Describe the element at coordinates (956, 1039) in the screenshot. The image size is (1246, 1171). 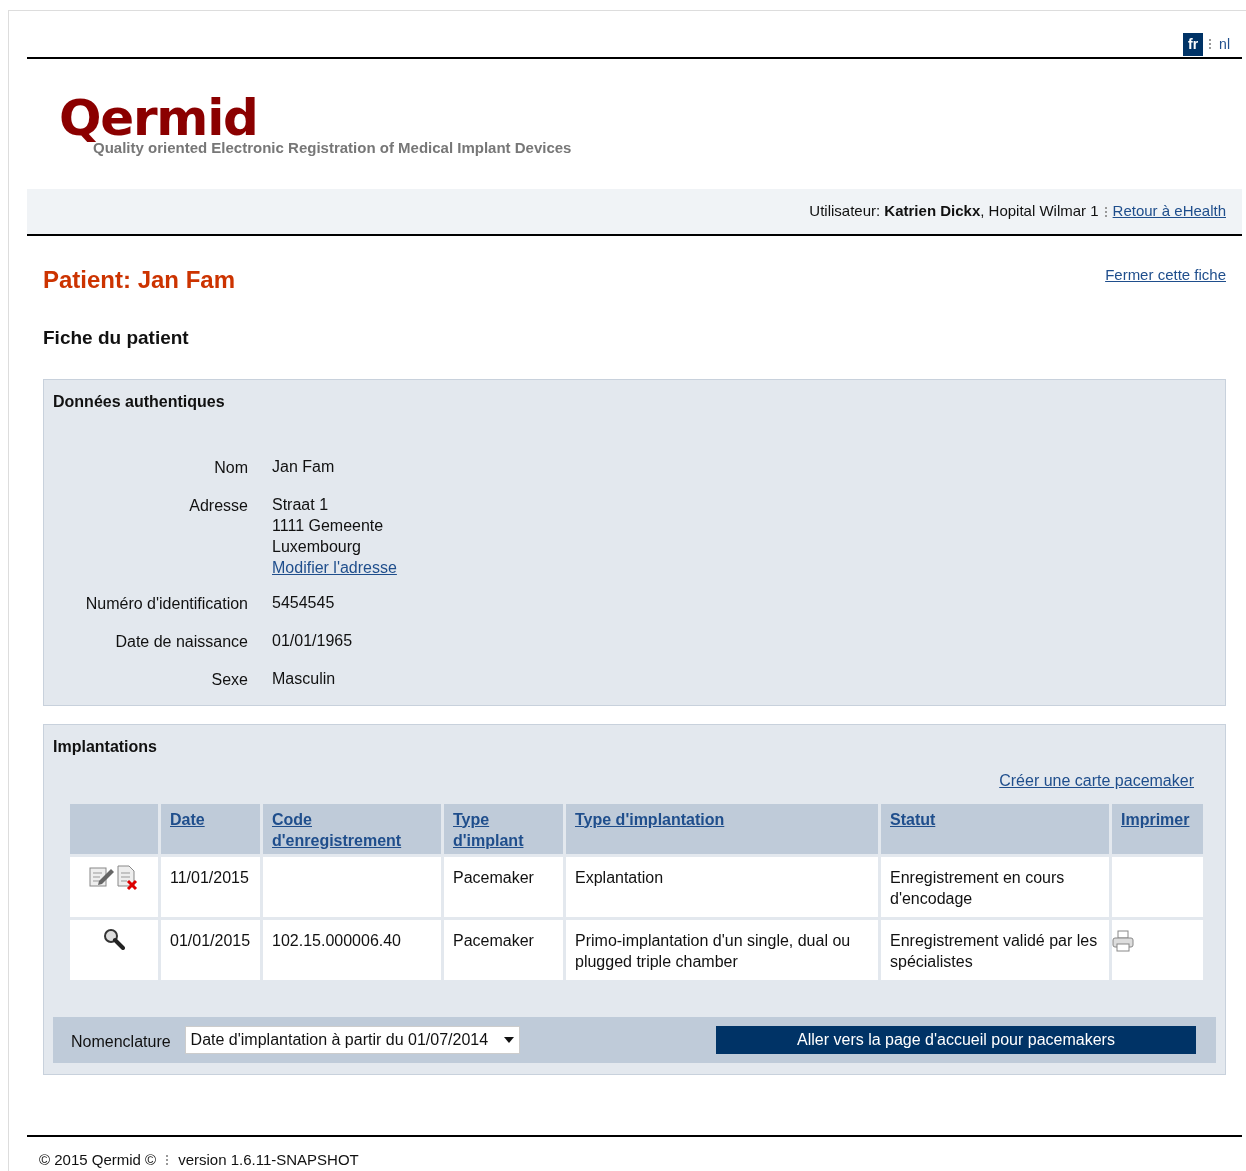
I see `home-button: Aller vers la page d'accueil pour pacemakers` at that location.